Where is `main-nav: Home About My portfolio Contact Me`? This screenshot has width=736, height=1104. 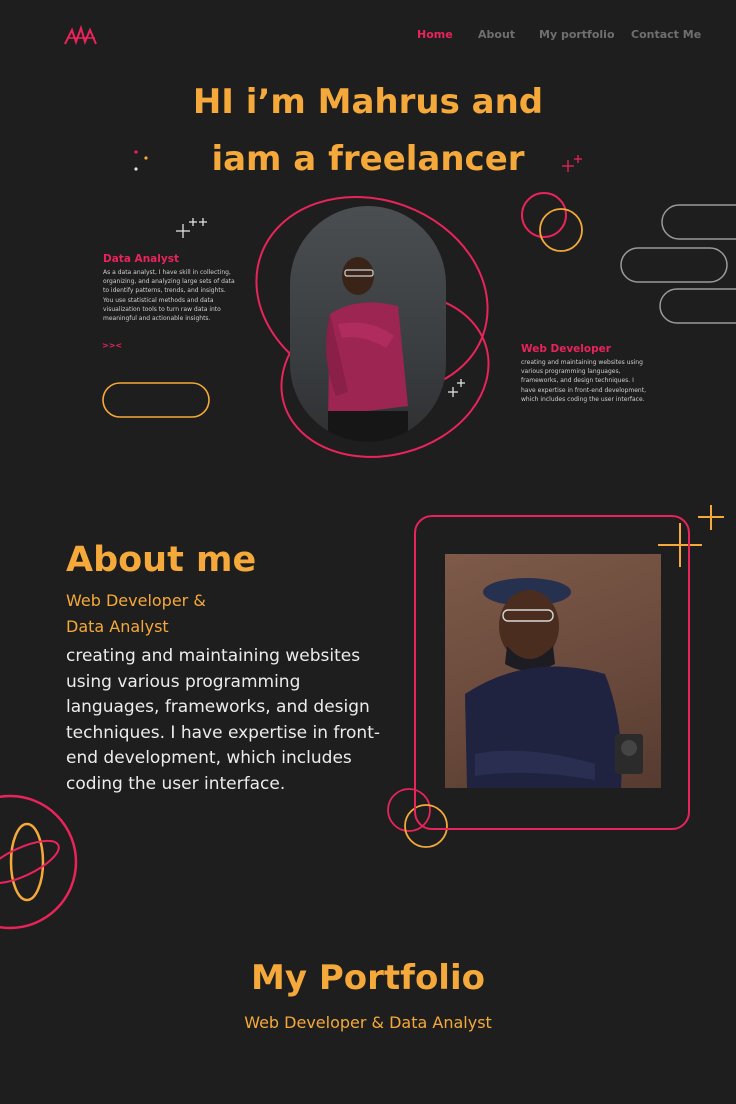 main-nav: Home About My portfolio Contact Me is located at coordinates (368, 38).